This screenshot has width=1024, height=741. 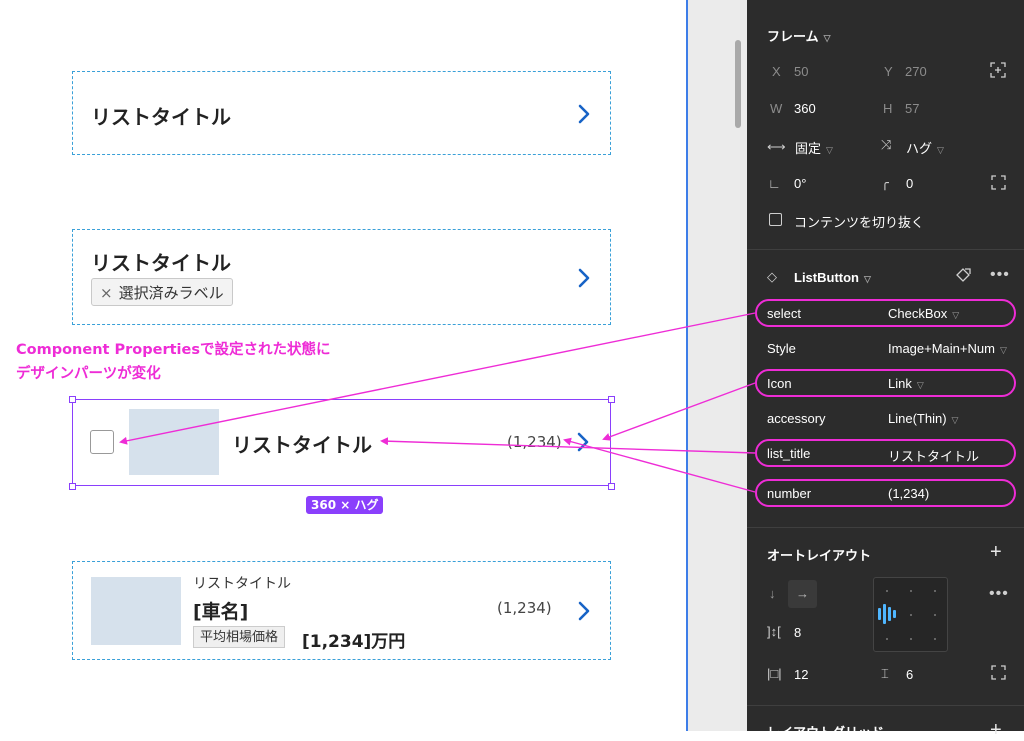 I want to click on chip-label: 選択済みラベル, so click(x=171, y=293).